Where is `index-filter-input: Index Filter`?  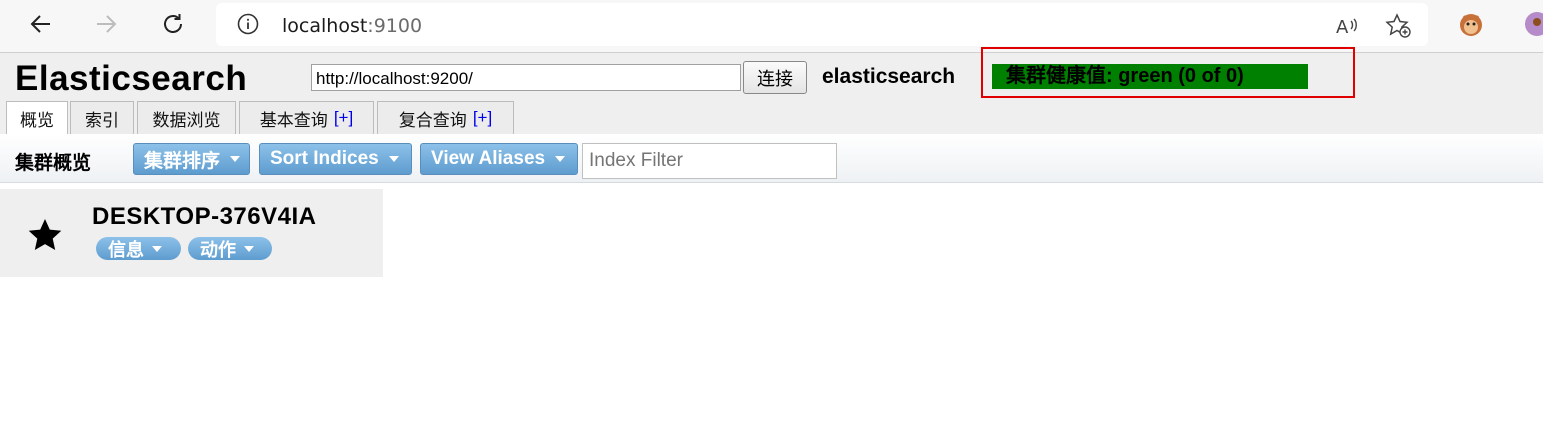
index-filter-input: Index Filter is located at coordinates (709, 161).